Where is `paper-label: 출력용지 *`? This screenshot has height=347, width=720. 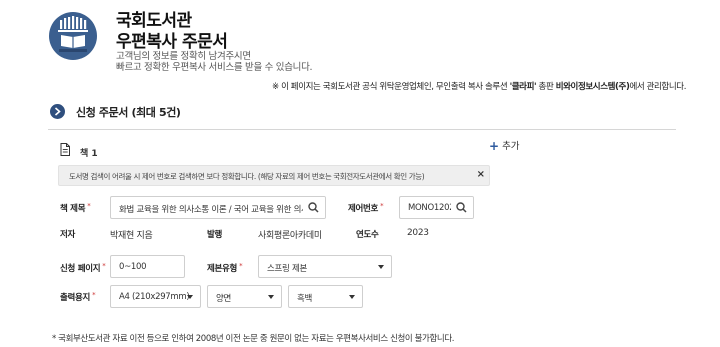 paper-label: 출력용지 * is located at coordinates (78, 297).